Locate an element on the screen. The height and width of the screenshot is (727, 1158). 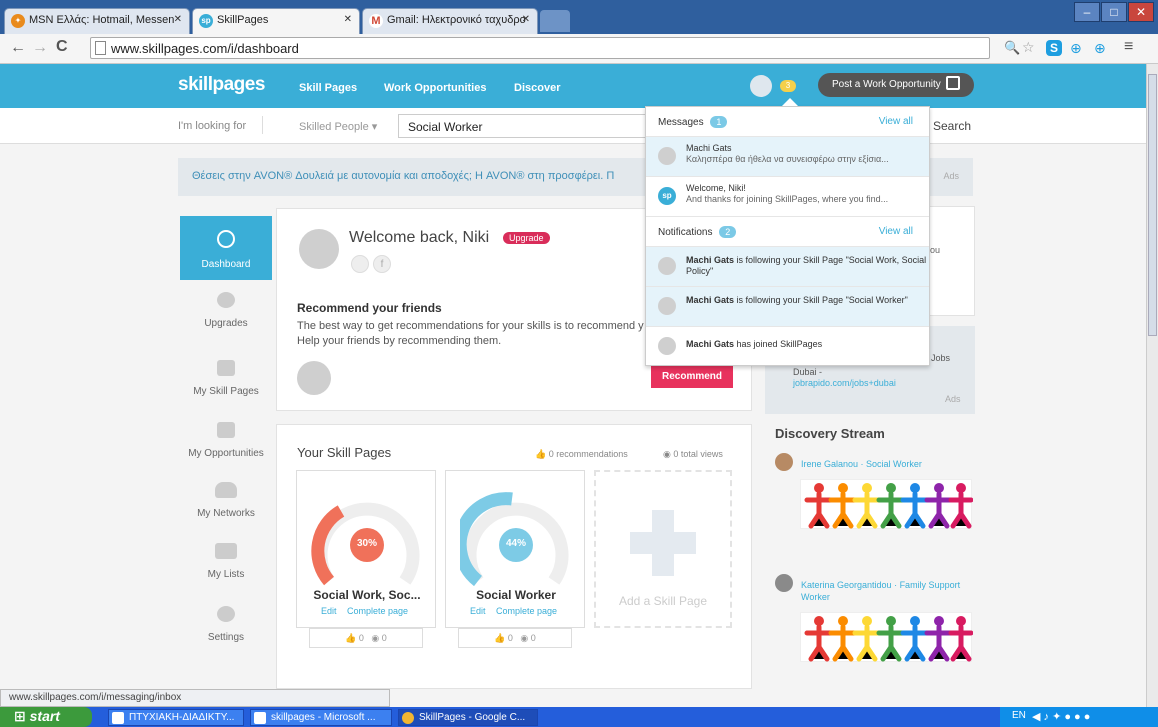
url-input: www.skillpages.com/i/dashboard is located at coordinates (540, 48).